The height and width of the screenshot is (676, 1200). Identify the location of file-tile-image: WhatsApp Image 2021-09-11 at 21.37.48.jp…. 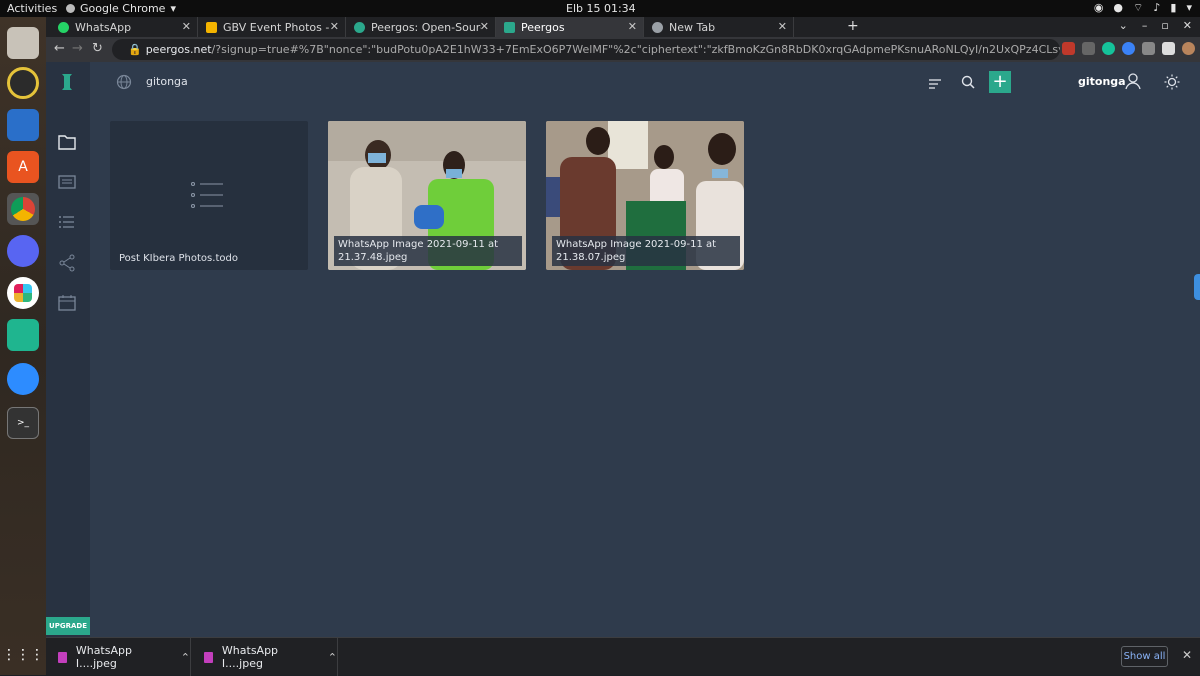
(427, 195).